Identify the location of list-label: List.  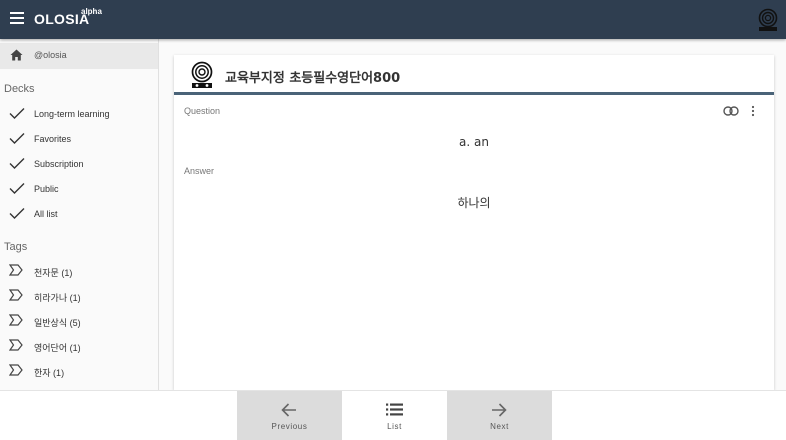
(394, 426).